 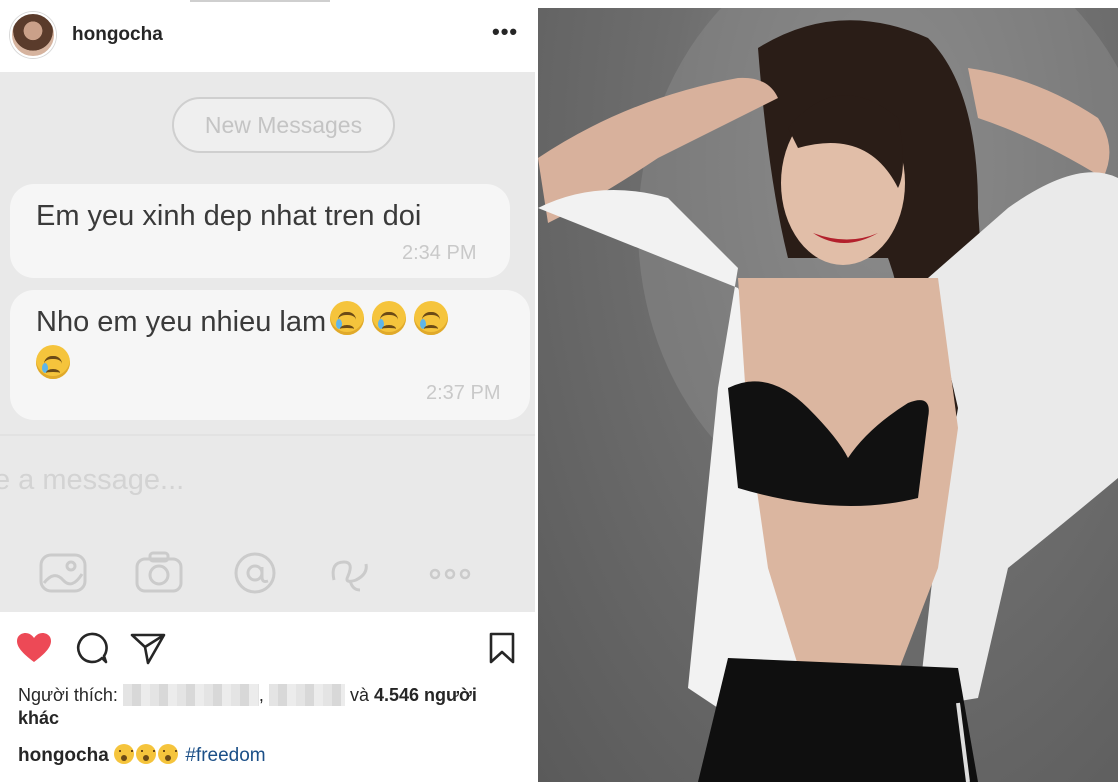 I want to click on heart-icon, so click(x=34, y=650).